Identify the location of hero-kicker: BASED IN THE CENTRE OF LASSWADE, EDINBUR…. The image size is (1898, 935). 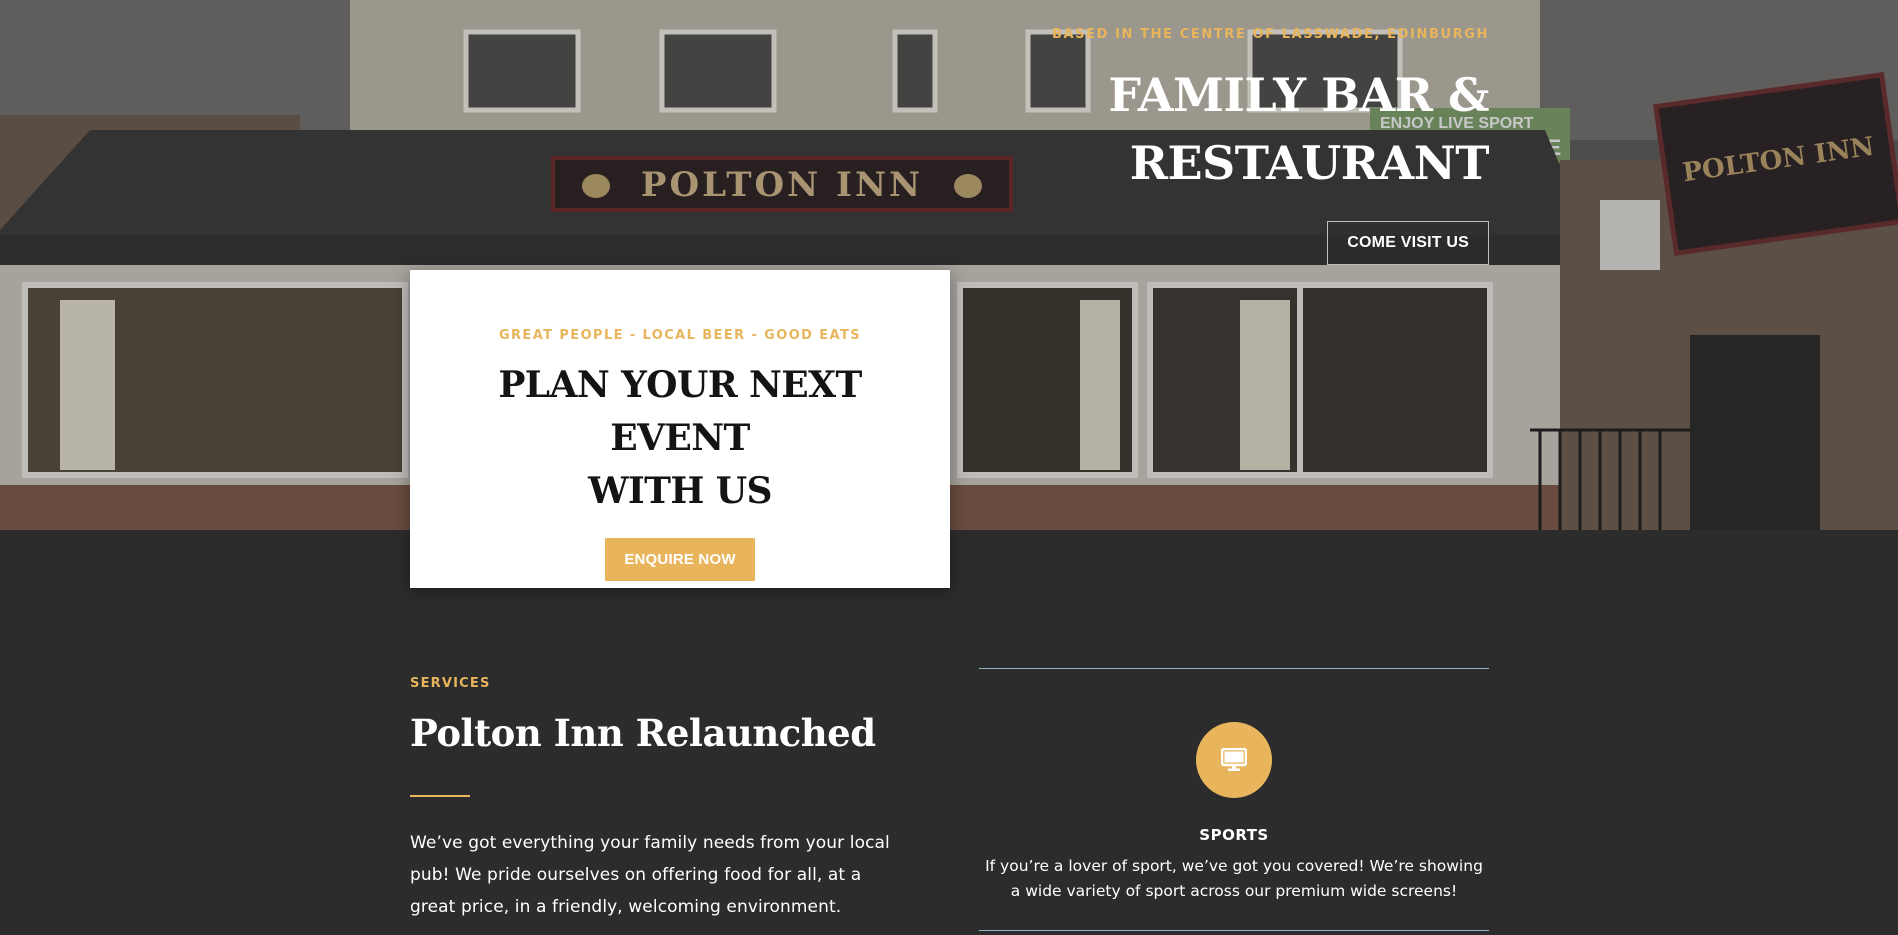
(1270, 34).